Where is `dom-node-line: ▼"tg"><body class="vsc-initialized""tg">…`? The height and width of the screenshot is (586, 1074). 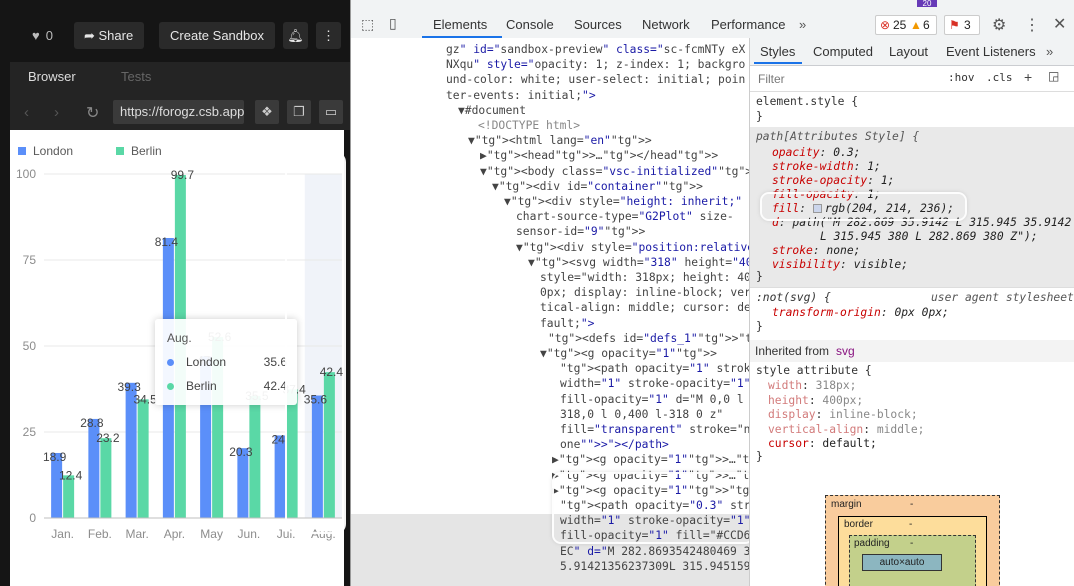
dom-node-line: ▼"tg"><body class="vsc-initialized""tg">… is located at coordinates (614, 171).